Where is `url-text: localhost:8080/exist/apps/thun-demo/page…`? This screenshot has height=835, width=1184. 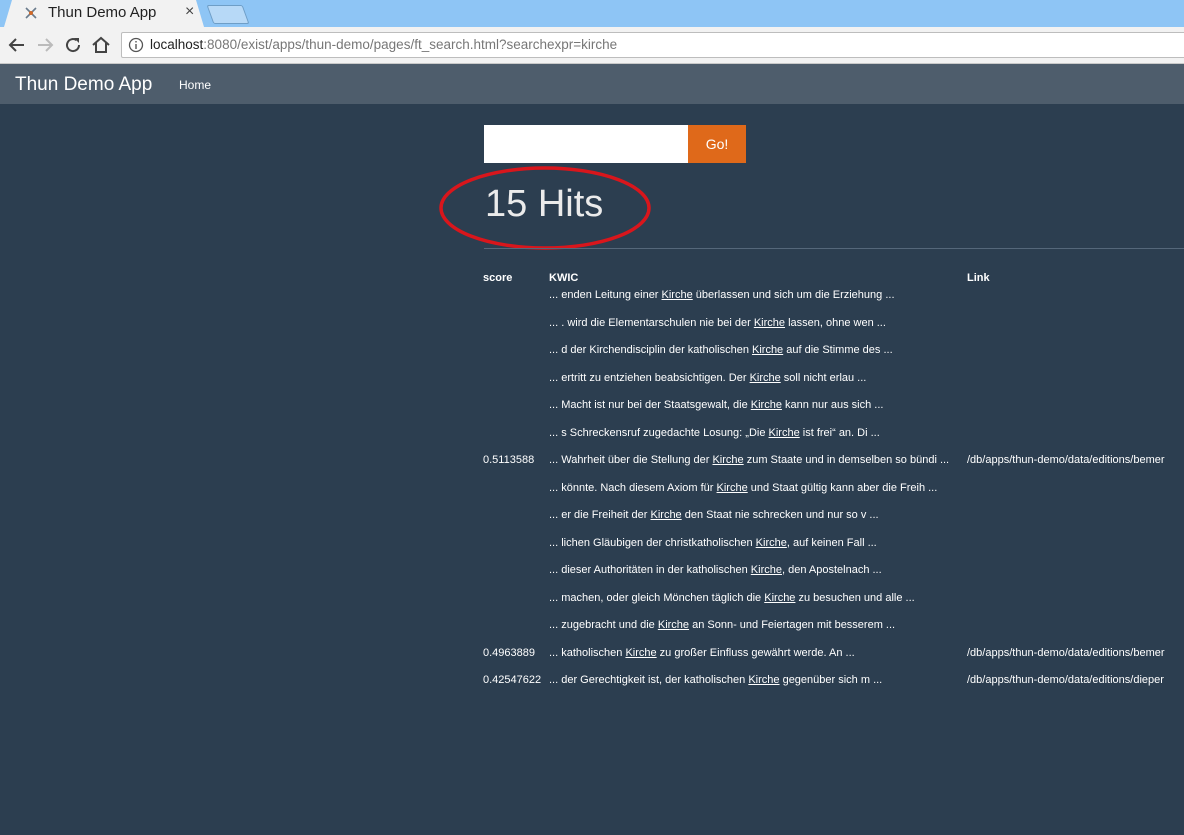 url-text: localhost:8080/exist/apps/thun-demo/page… is located at coordinates (383, 44).